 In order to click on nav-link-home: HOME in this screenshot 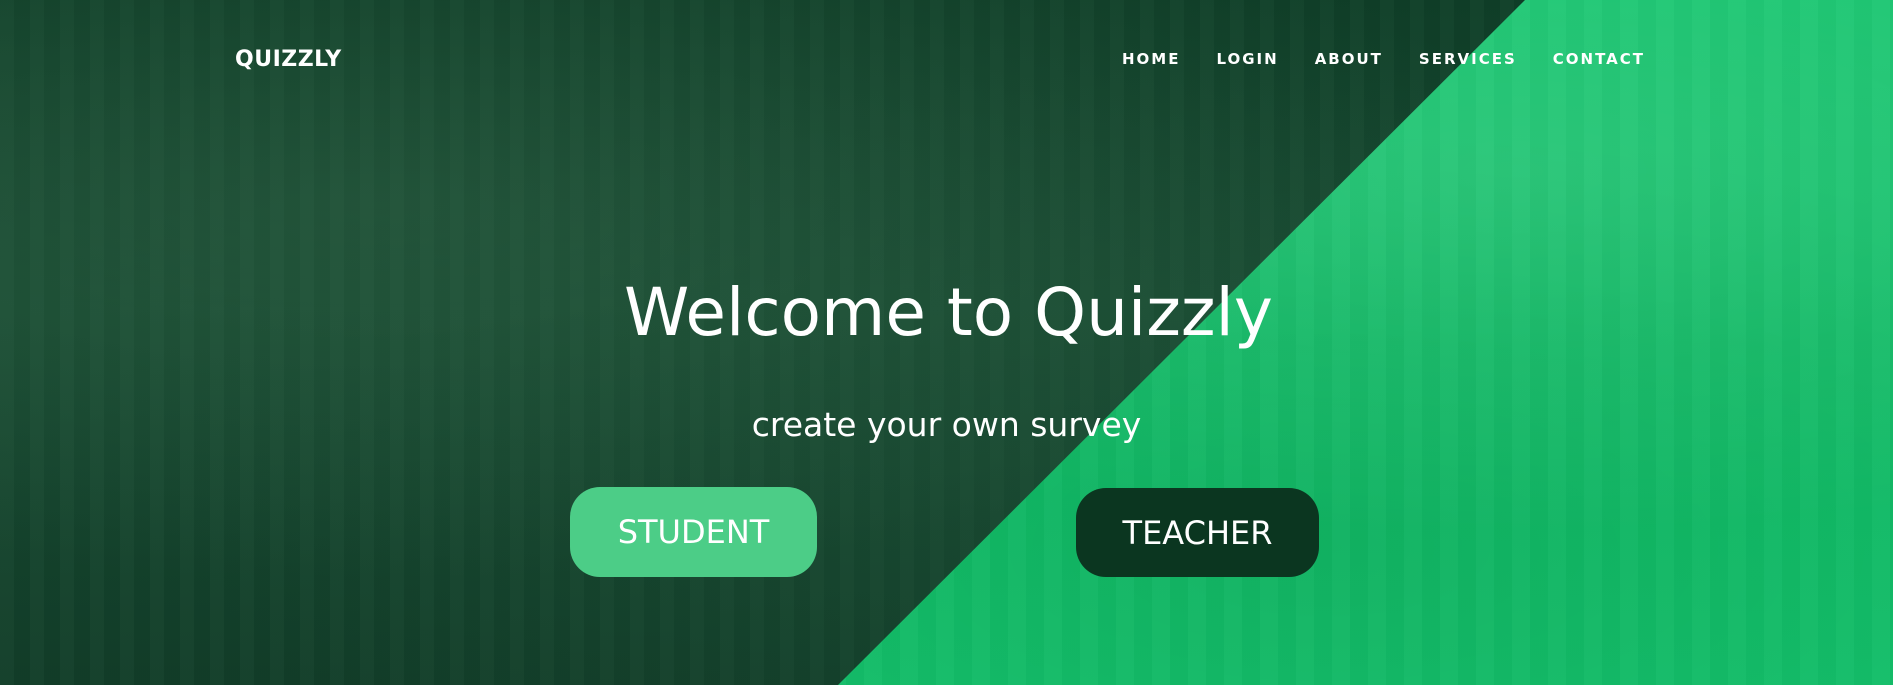, I will do `click(1151, 59)`.